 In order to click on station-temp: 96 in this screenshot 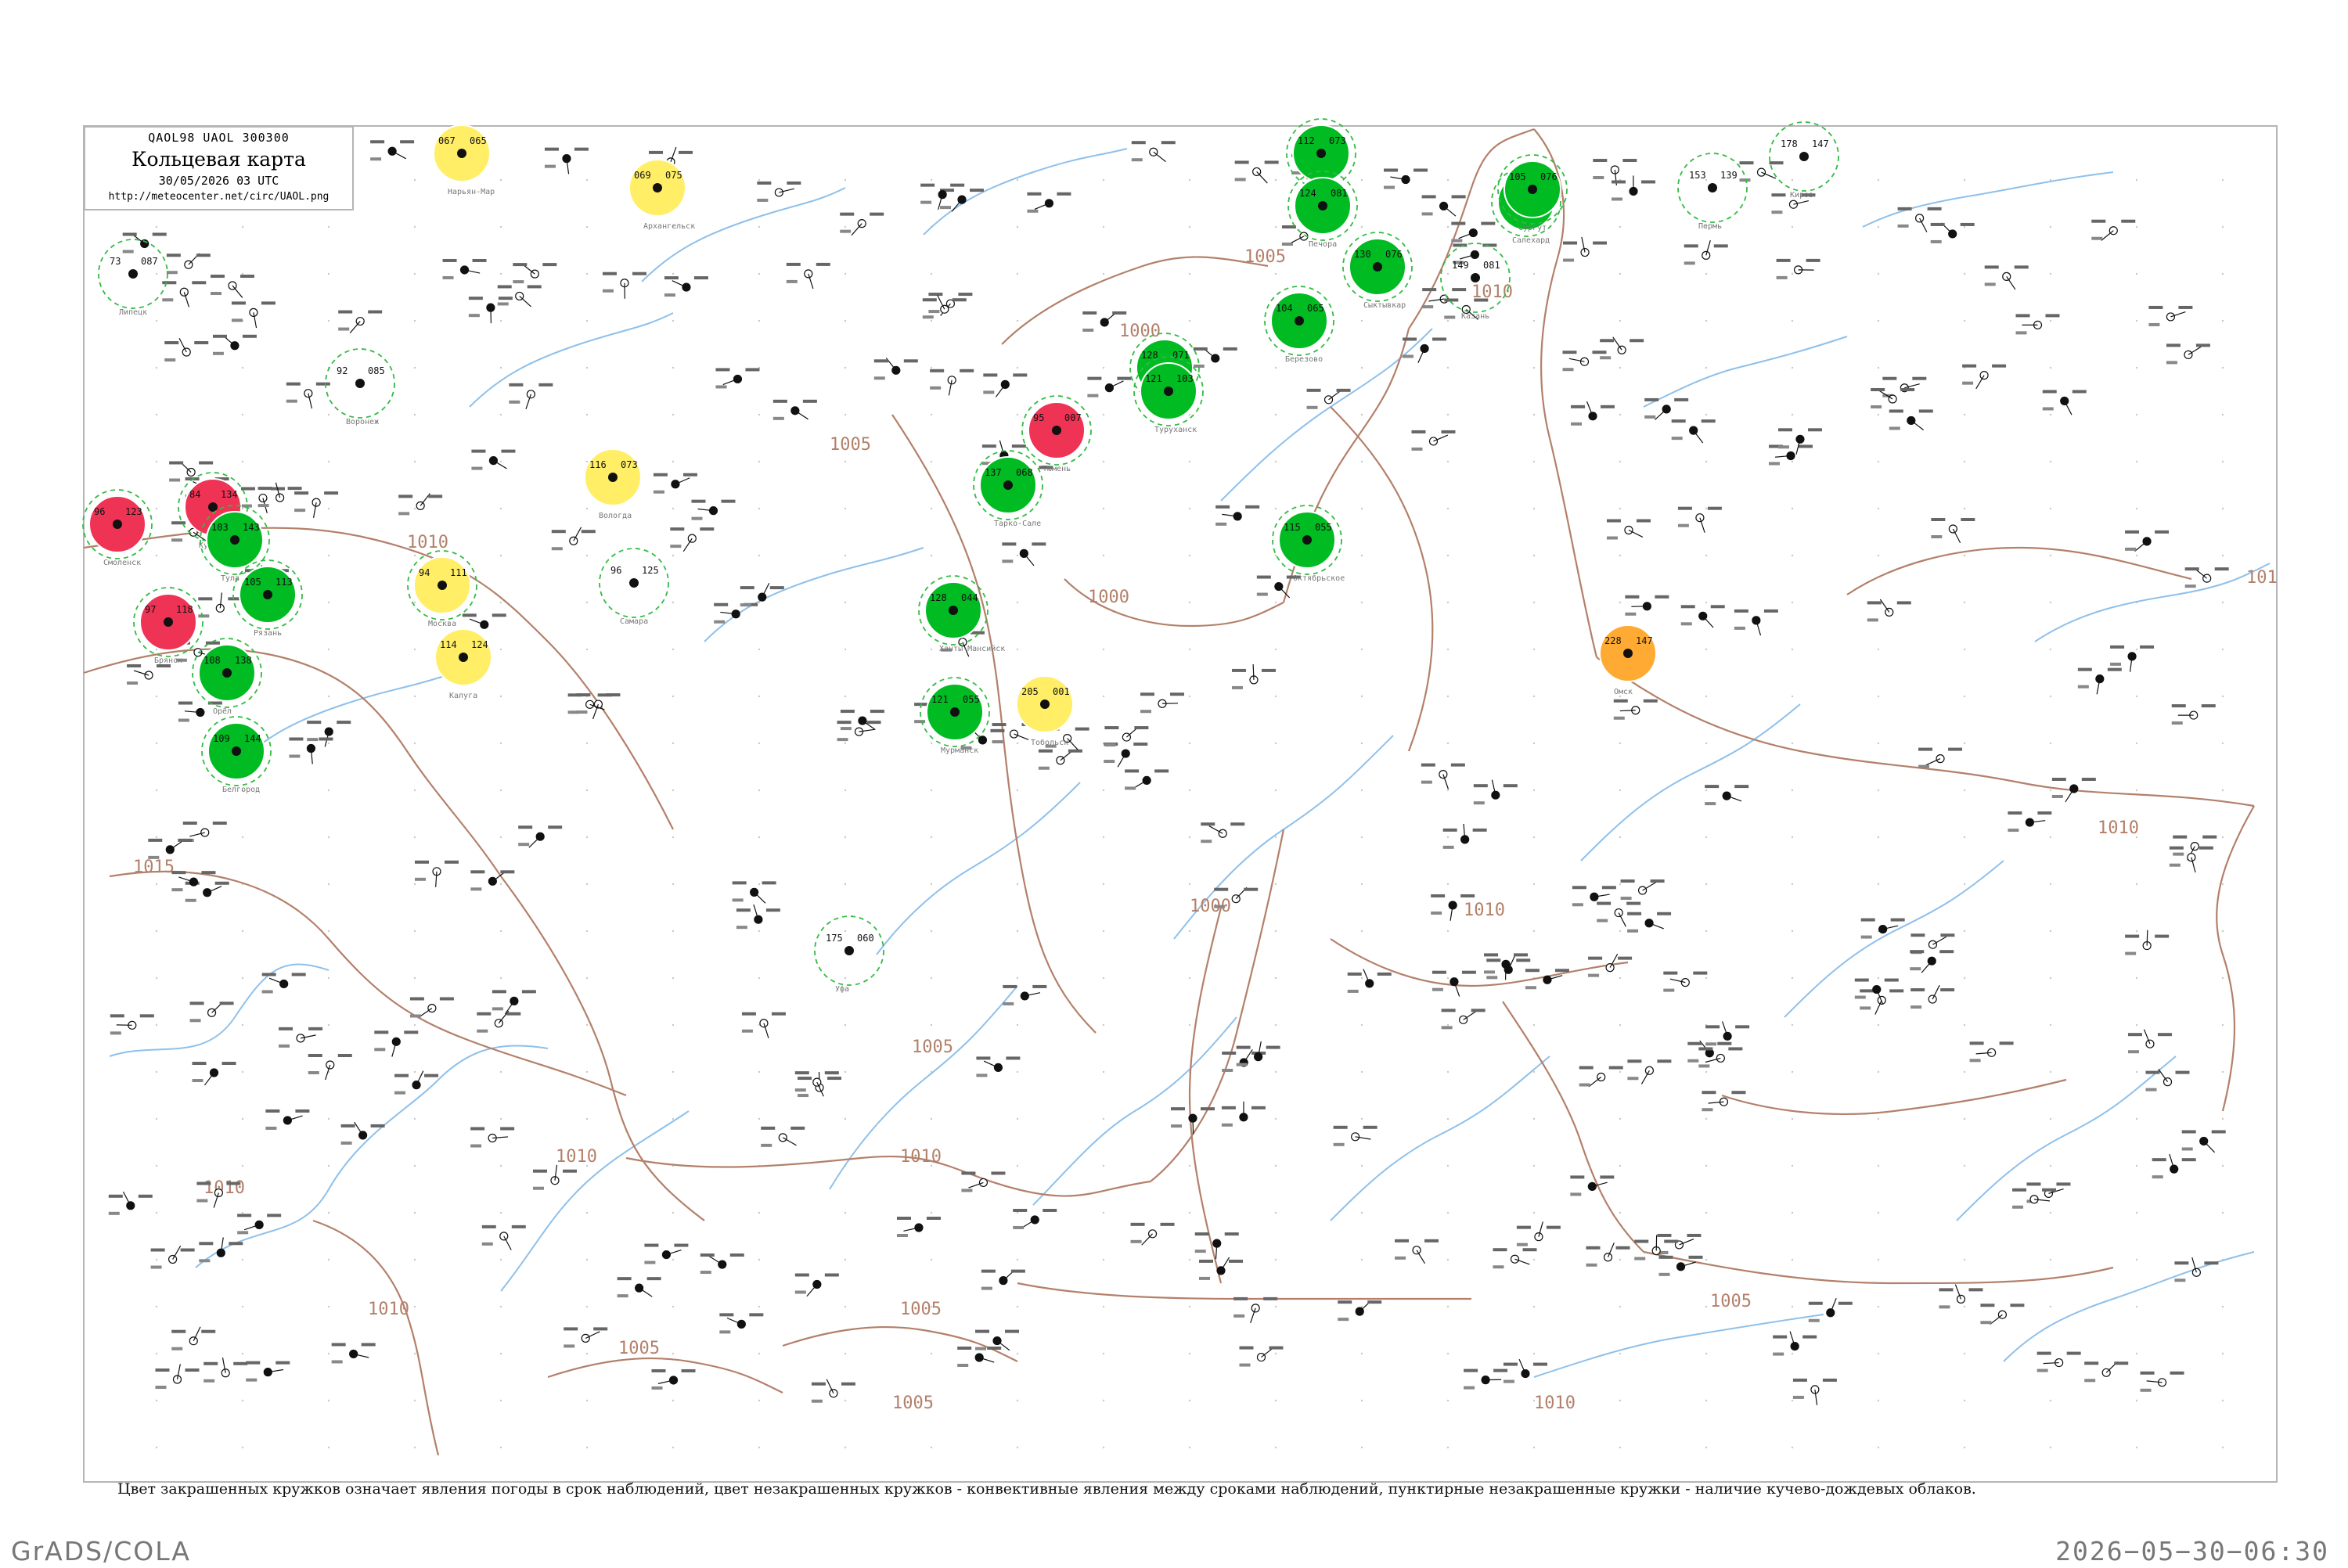, I will do `click(99, 511)`.